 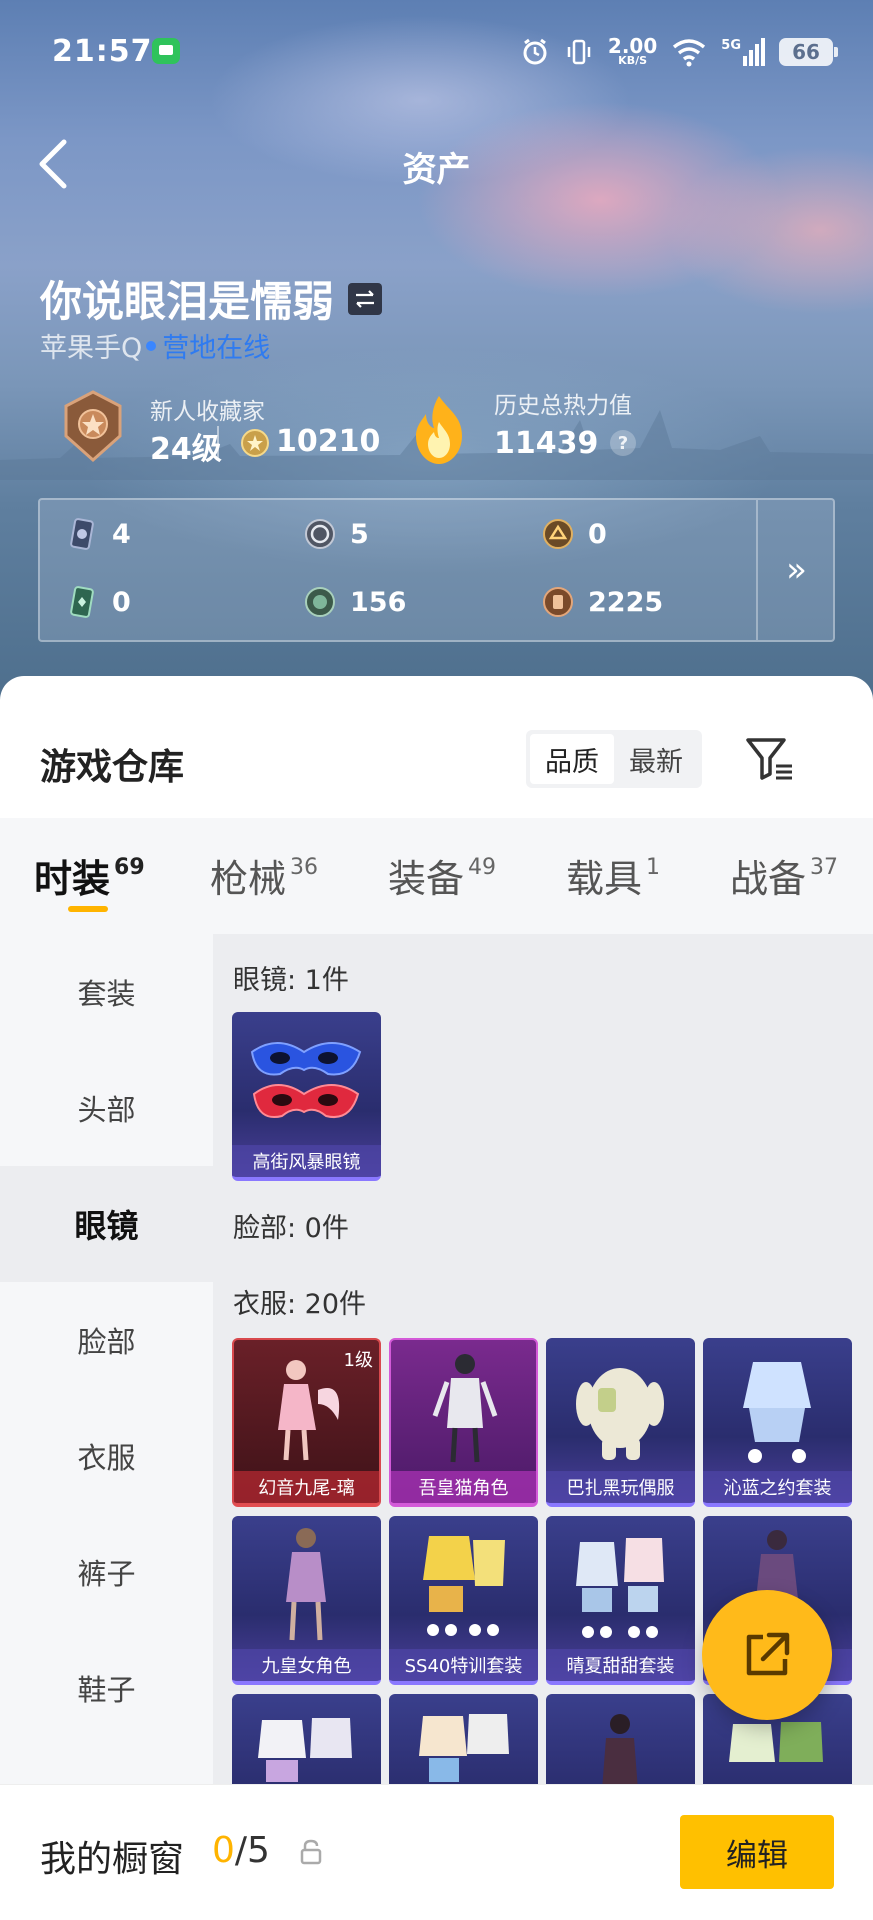 I want to click on sidebar-item-glasses: 眼镜, so click(x=106, y=1224).